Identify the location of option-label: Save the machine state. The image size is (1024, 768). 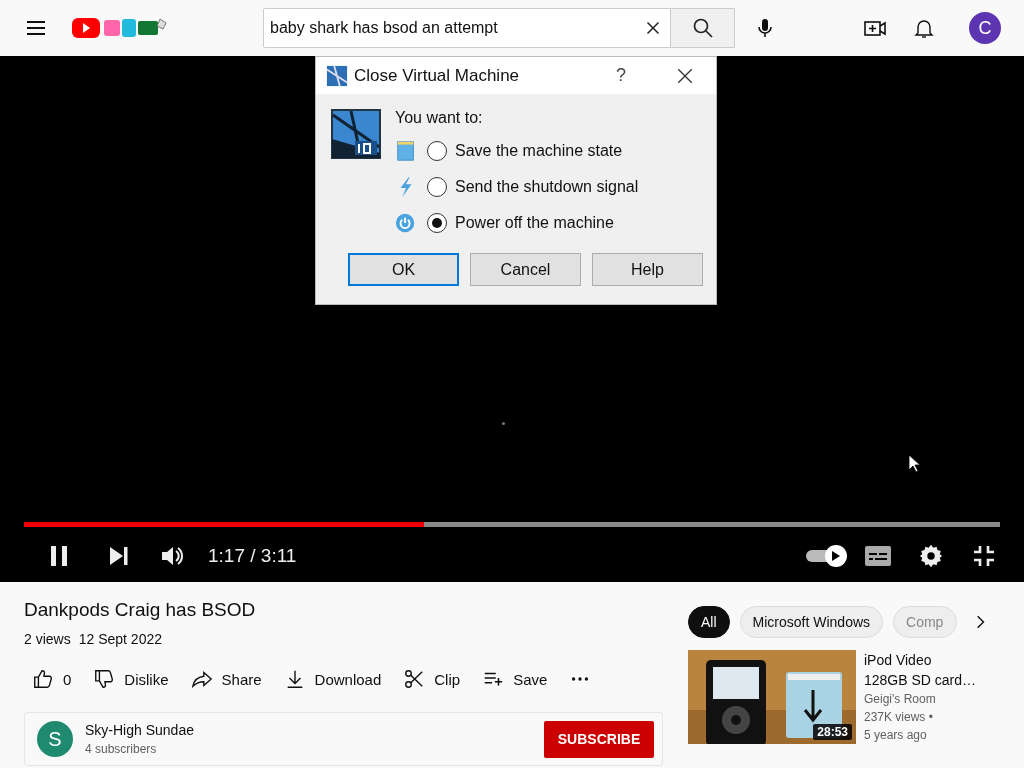
(539, 151).